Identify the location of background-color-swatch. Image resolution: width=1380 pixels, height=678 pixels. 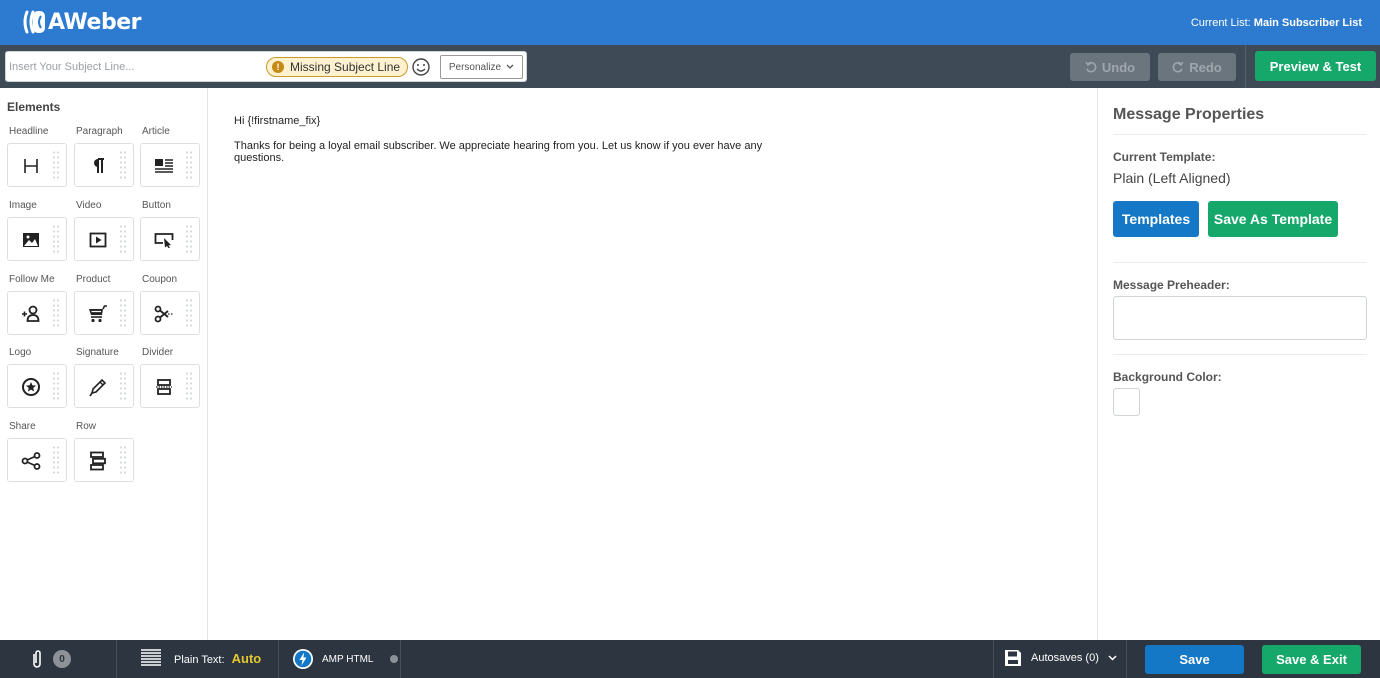
(1126, 402).